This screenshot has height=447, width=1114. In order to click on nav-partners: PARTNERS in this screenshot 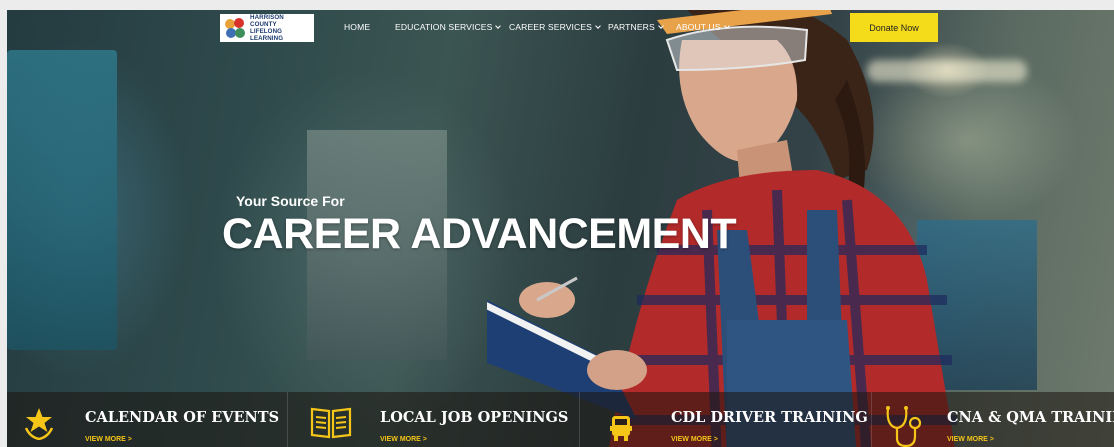, I will do `click(636, 27)`.